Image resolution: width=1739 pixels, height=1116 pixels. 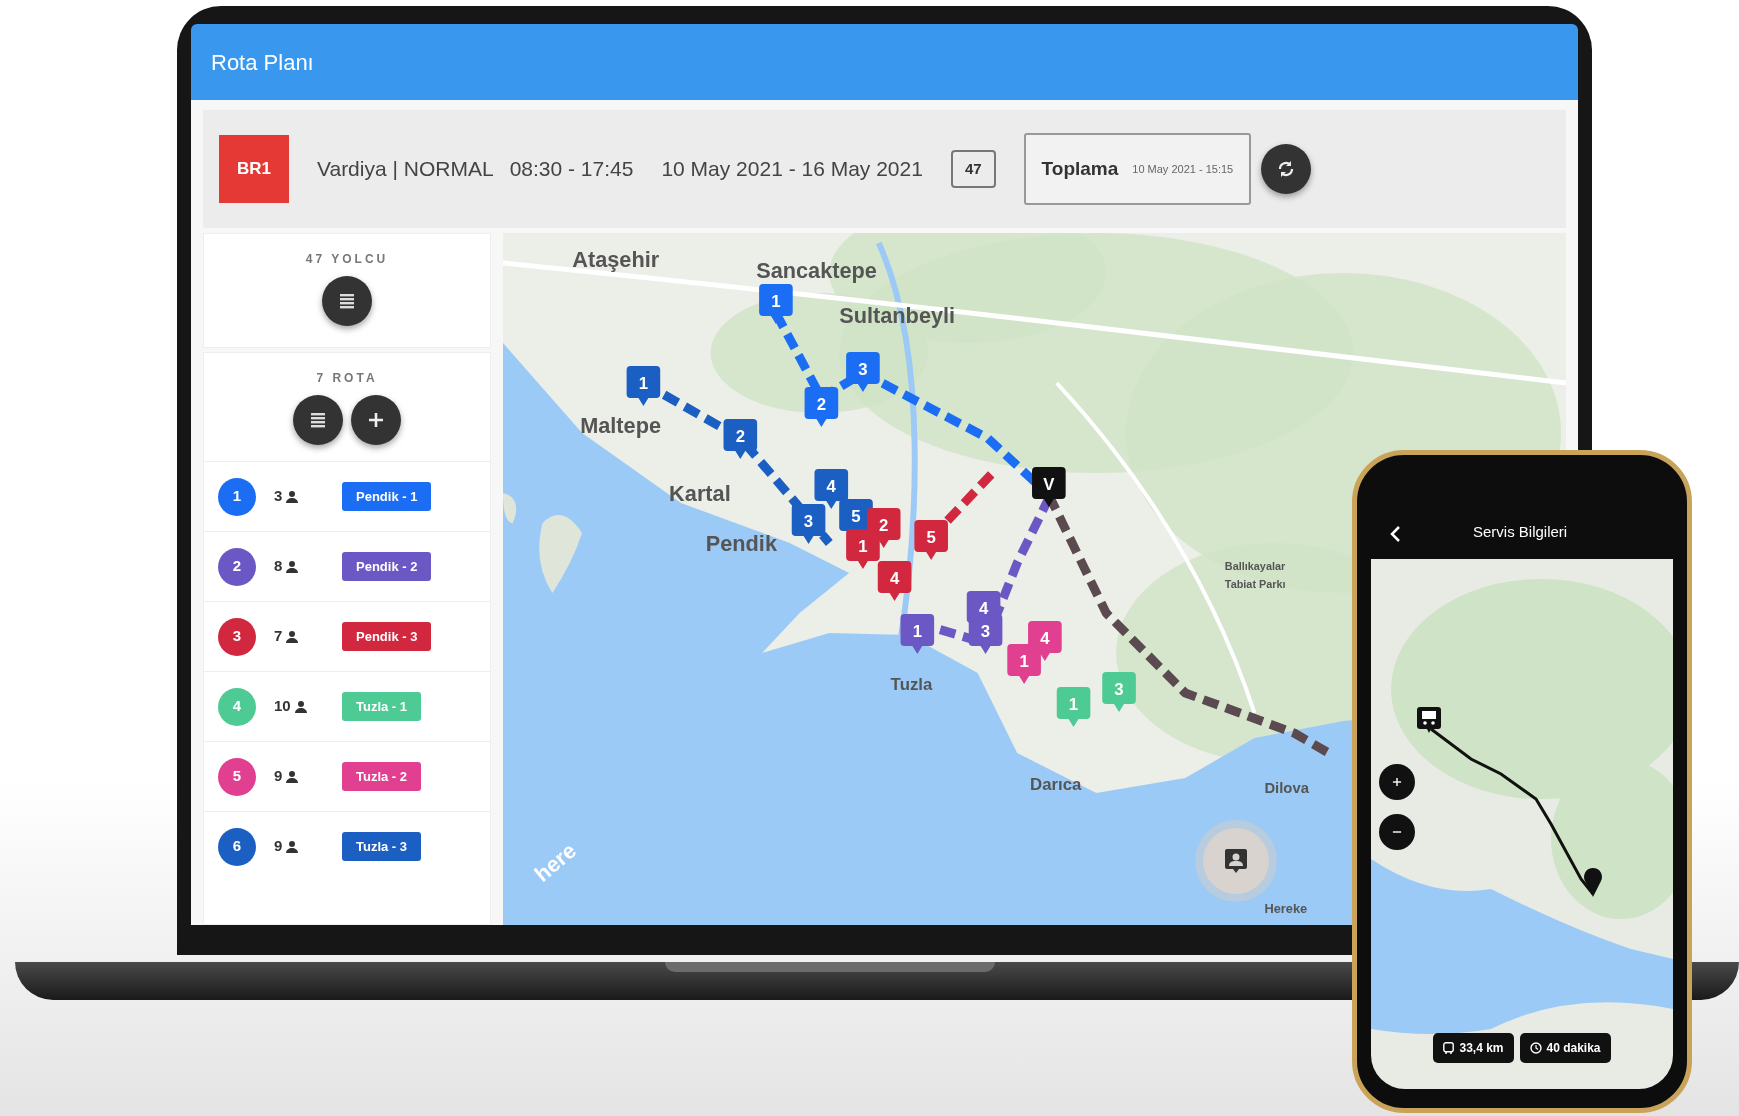 What do you see at coordinates (382, 846) in the screenshot?
I see `route-label: Tuzla - 3` at bounding box center [382, 846].